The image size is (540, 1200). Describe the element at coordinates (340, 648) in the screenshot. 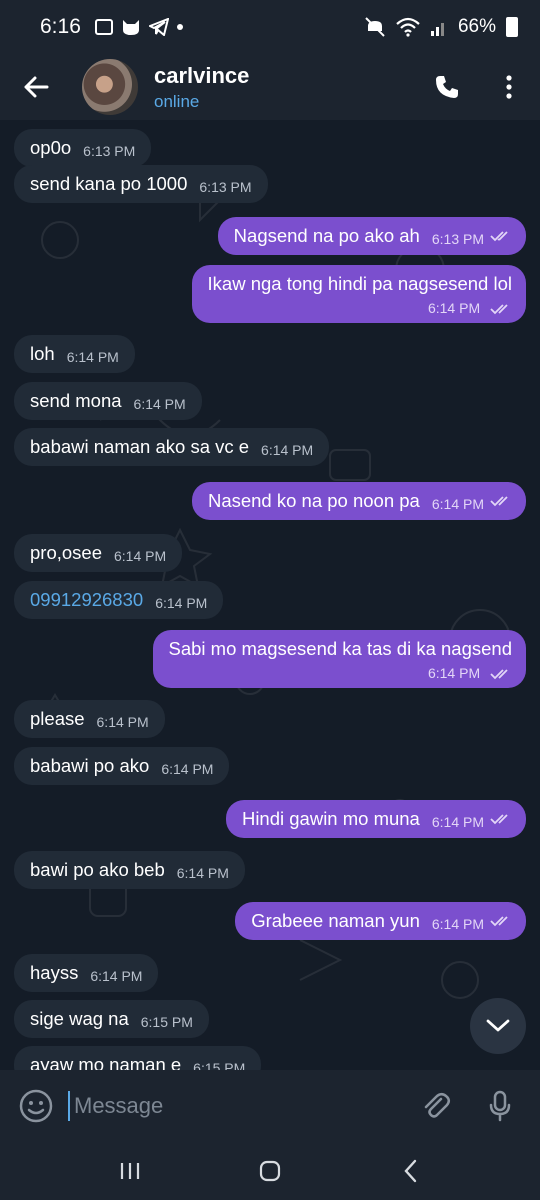

I see `message-text: Sabi mo magsesend ka tas di ka nagsend` at that location.